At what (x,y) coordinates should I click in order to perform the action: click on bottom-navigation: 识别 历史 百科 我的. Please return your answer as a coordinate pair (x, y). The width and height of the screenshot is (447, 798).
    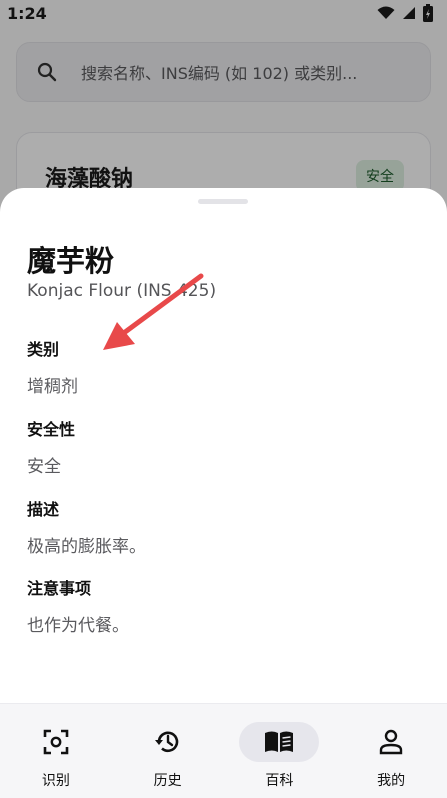
    Looking at the image, I should click on (223, 750).